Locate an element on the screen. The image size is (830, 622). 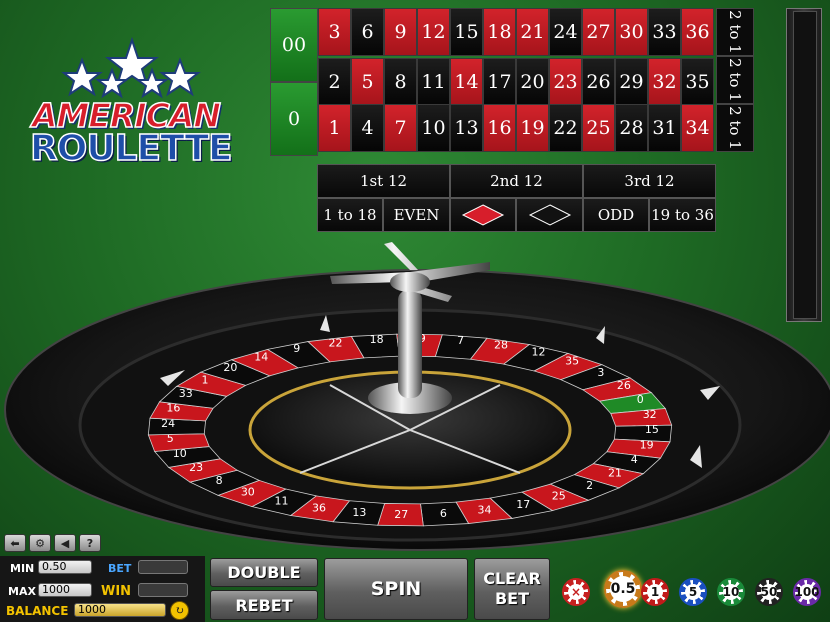
bet-number-29: 29 is located at coordinates (631, 82).